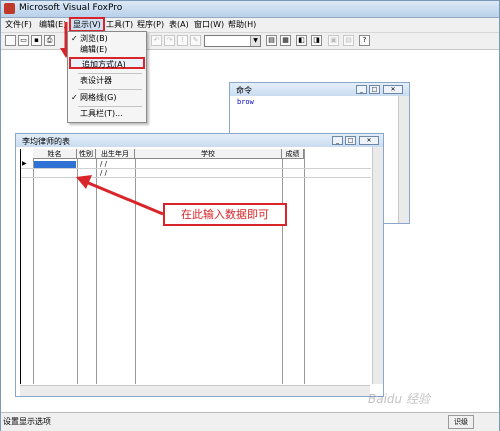 The image size is (500, 431). I want to click on menu-item-gridlines: ✓ 网格线(G), so click(107, 98).